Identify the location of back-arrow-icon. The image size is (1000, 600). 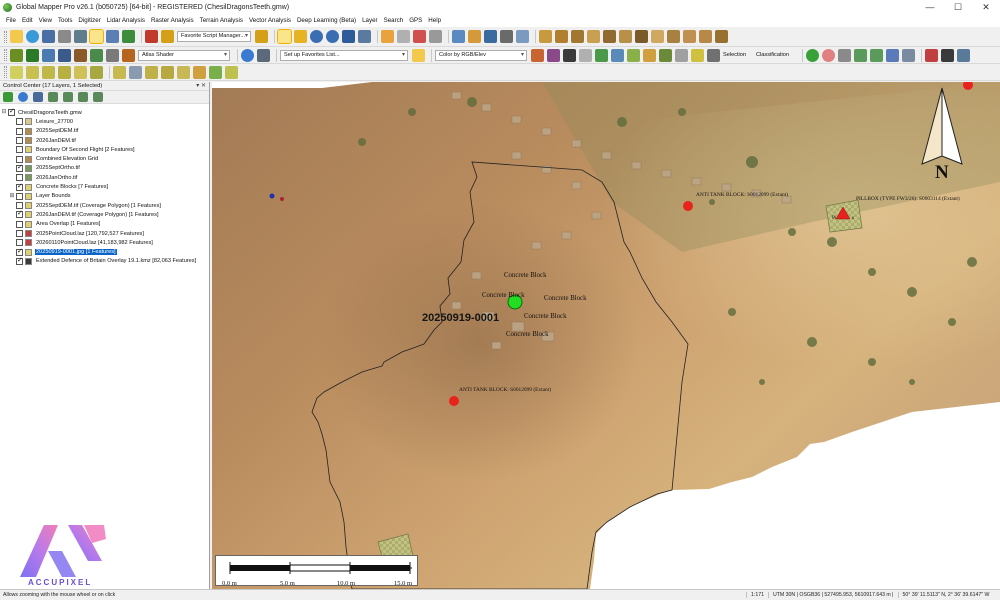
(348, 36).